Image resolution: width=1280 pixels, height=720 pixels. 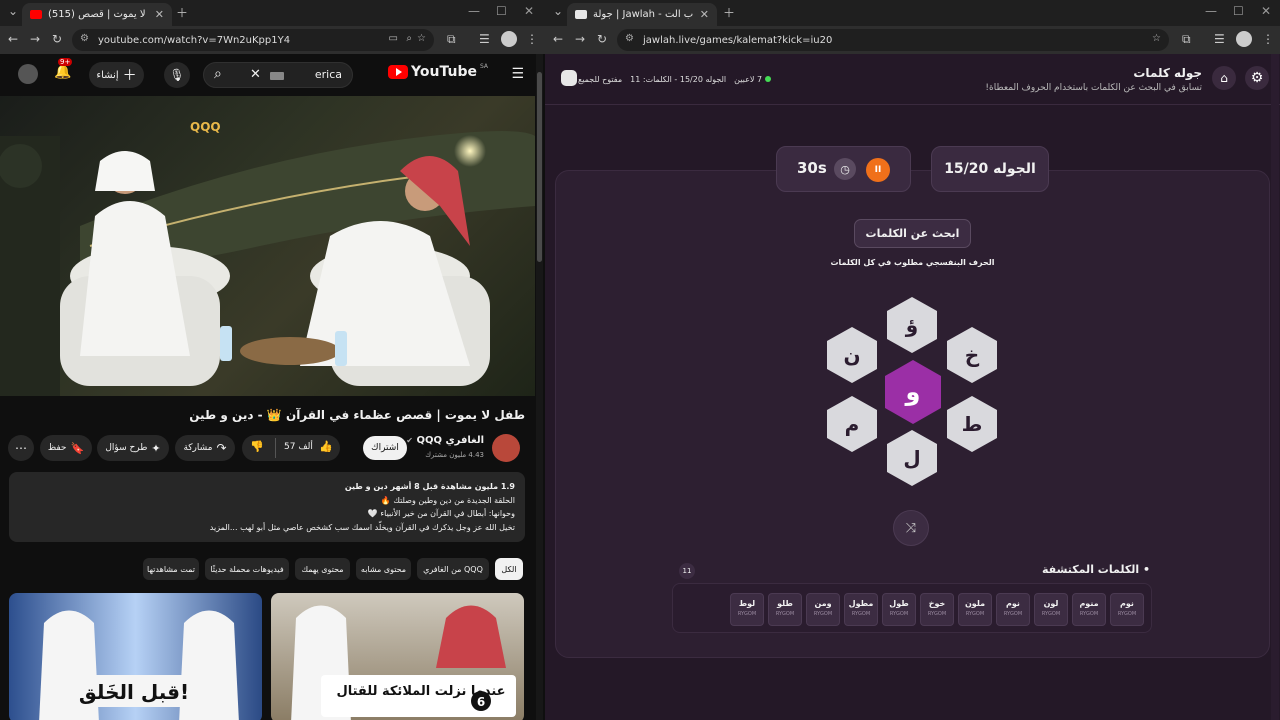 I want to click on keyboard-icon, so click(x=277, y=76).